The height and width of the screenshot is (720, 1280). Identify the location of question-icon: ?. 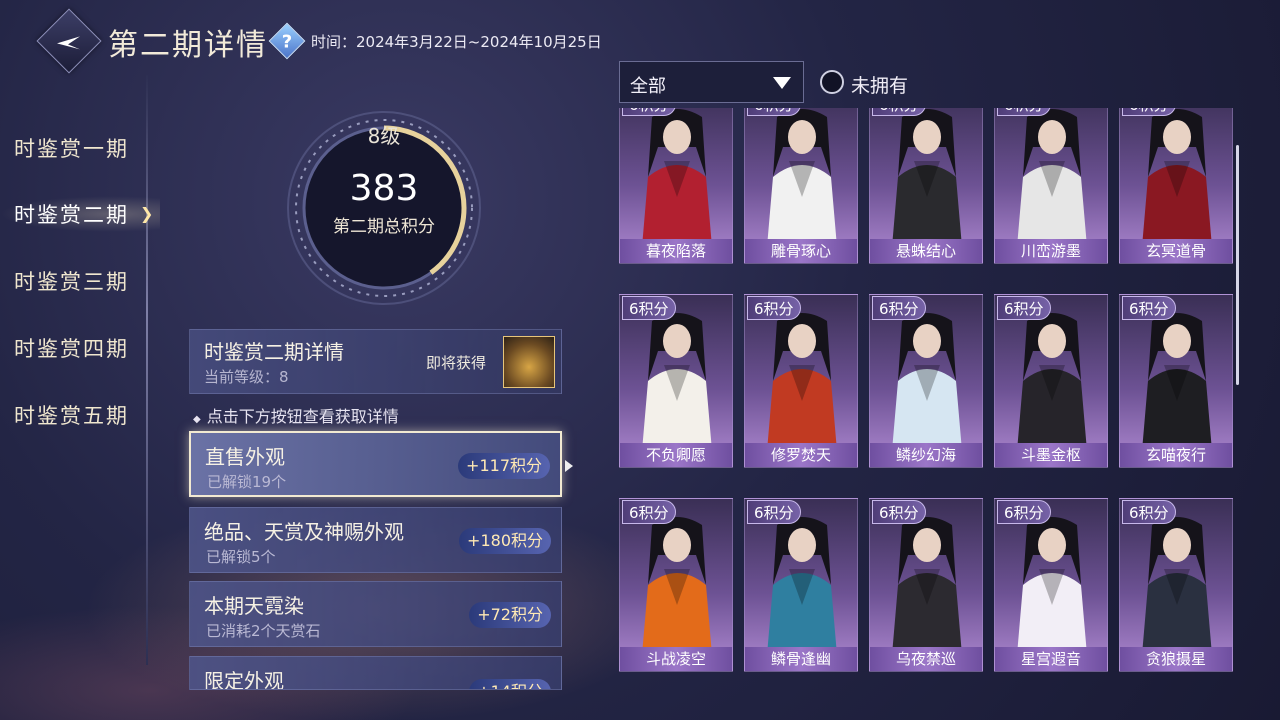
(287, 42).